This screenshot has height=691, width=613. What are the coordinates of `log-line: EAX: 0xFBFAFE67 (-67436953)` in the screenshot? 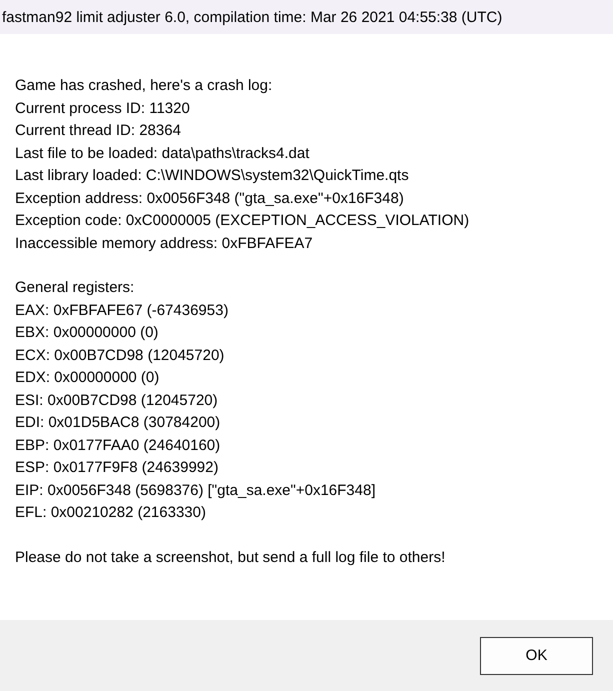 It's located at (122, 310).